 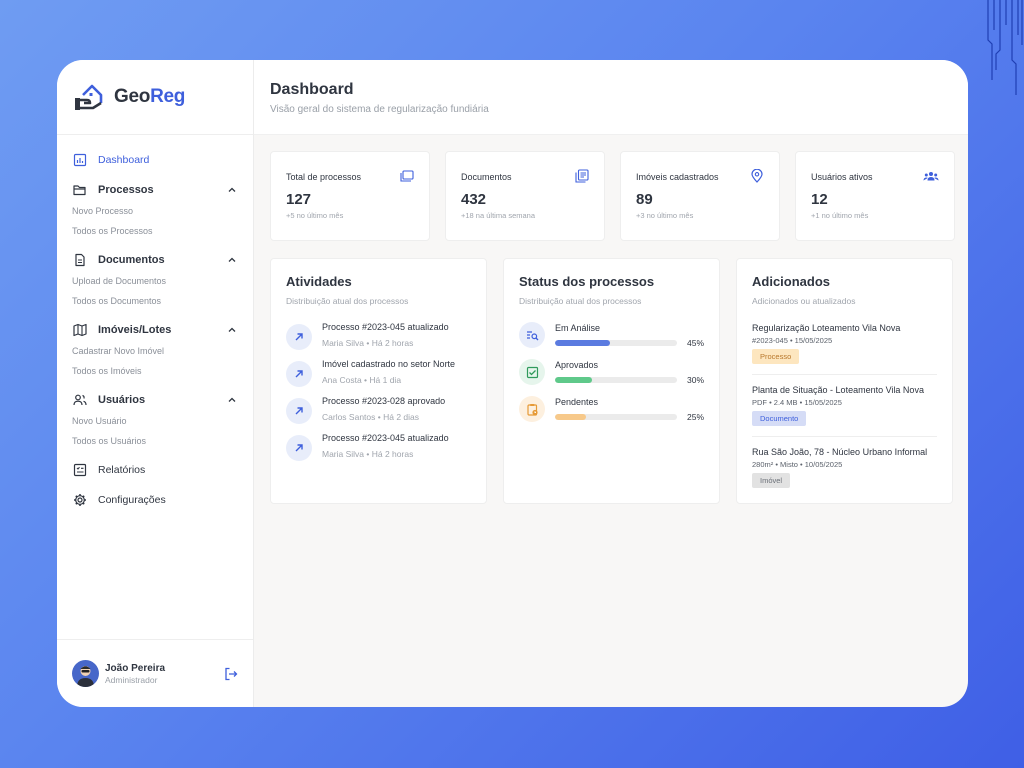 What do you see at coordinates (532, 335) in the screenshot?
I see `search-list-icon` at bounding box center [532, 335].